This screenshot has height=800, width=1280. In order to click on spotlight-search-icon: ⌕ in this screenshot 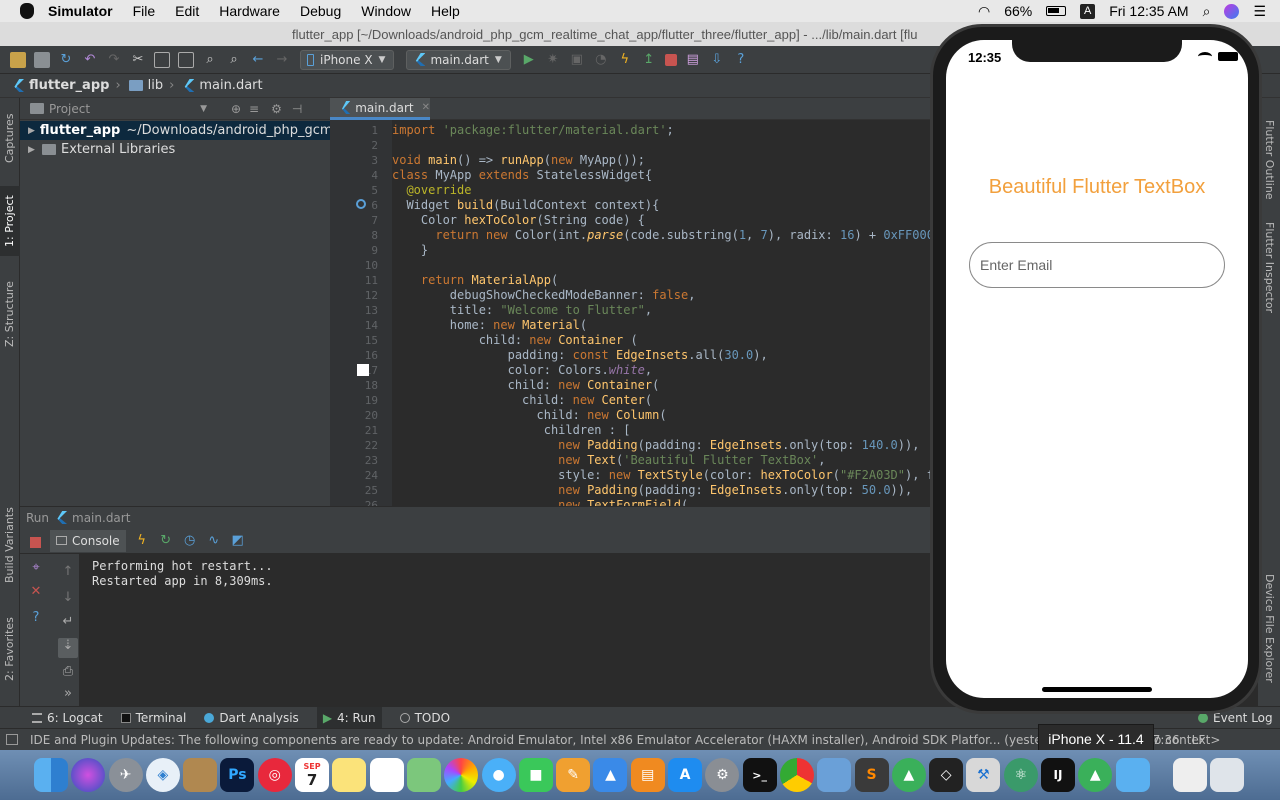, I will do `click(1207, 11)`.